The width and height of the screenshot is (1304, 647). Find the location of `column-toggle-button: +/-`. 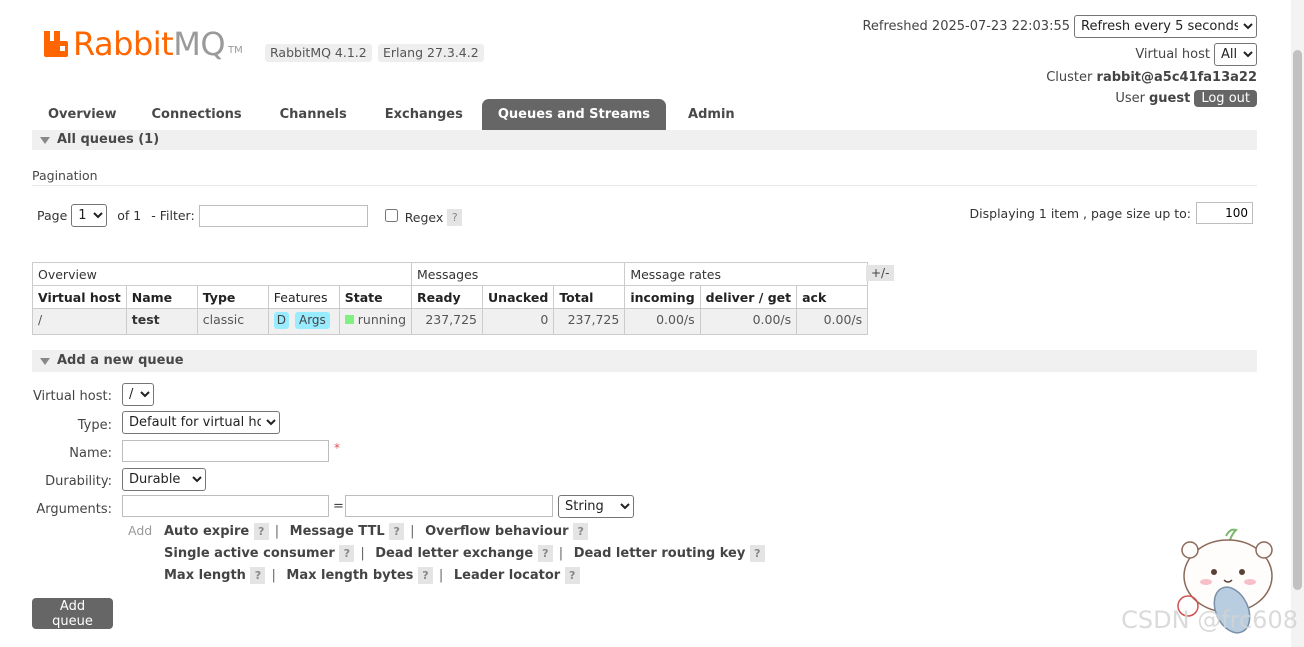

column-toggle-button: +/- is located at coordinates (880, 273).